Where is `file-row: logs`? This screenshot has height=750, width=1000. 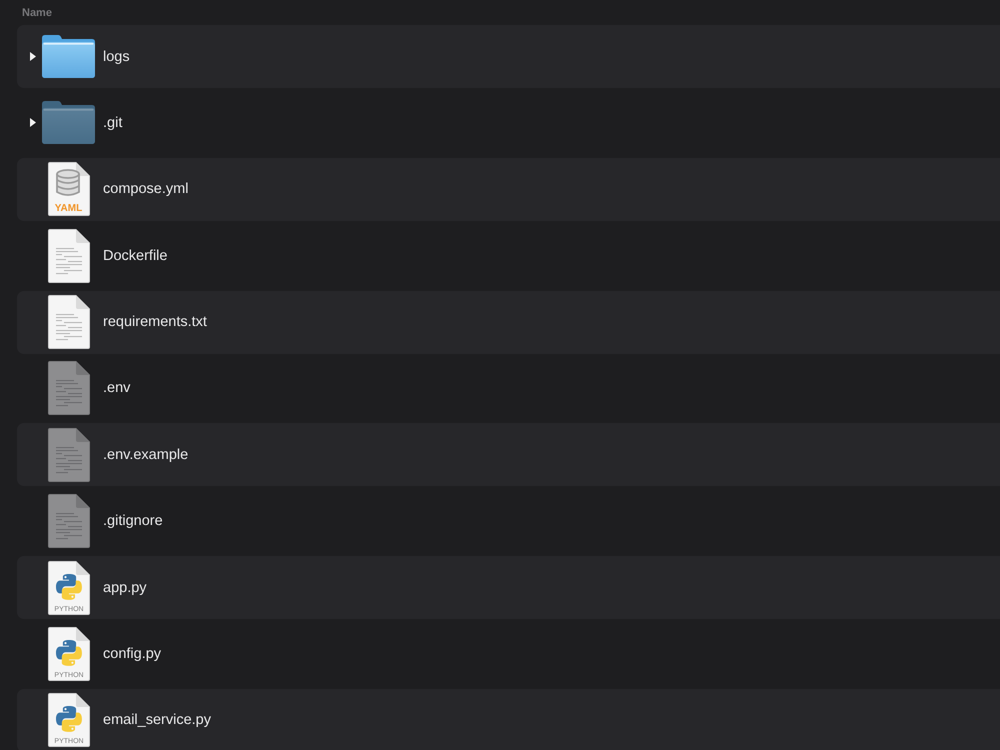 file-row: logs is located at coordinates (508, 56).